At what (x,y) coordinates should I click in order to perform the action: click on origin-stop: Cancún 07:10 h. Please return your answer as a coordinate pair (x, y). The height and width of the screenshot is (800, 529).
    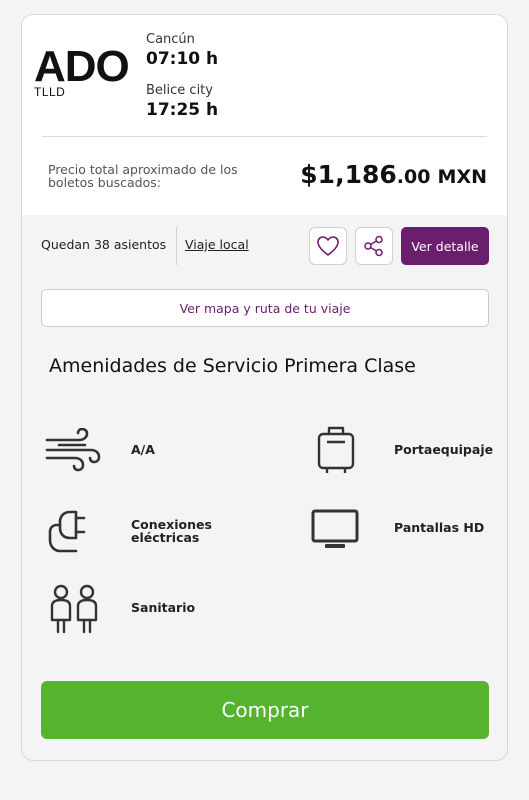
    Looking at the image, I should click on (182, 50).